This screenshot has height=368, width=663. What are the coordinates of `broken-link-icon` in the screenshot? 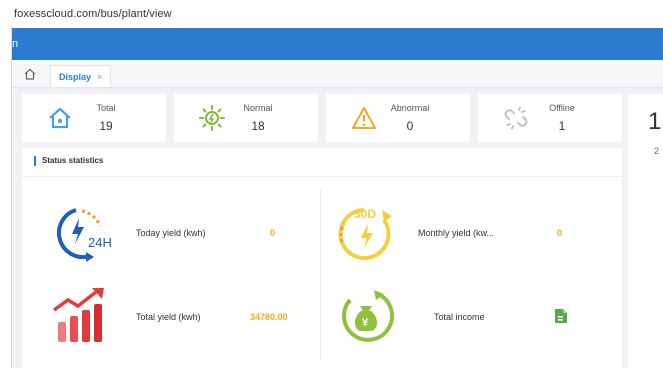 It's located at (516, 118).